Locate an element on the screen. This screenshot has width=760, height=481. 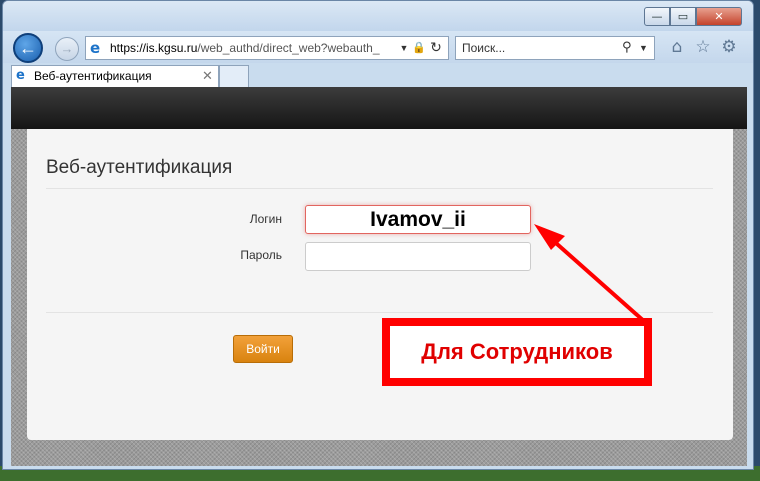
annotation-callout: Для Сотрудников is located at coordinates (517, 352).